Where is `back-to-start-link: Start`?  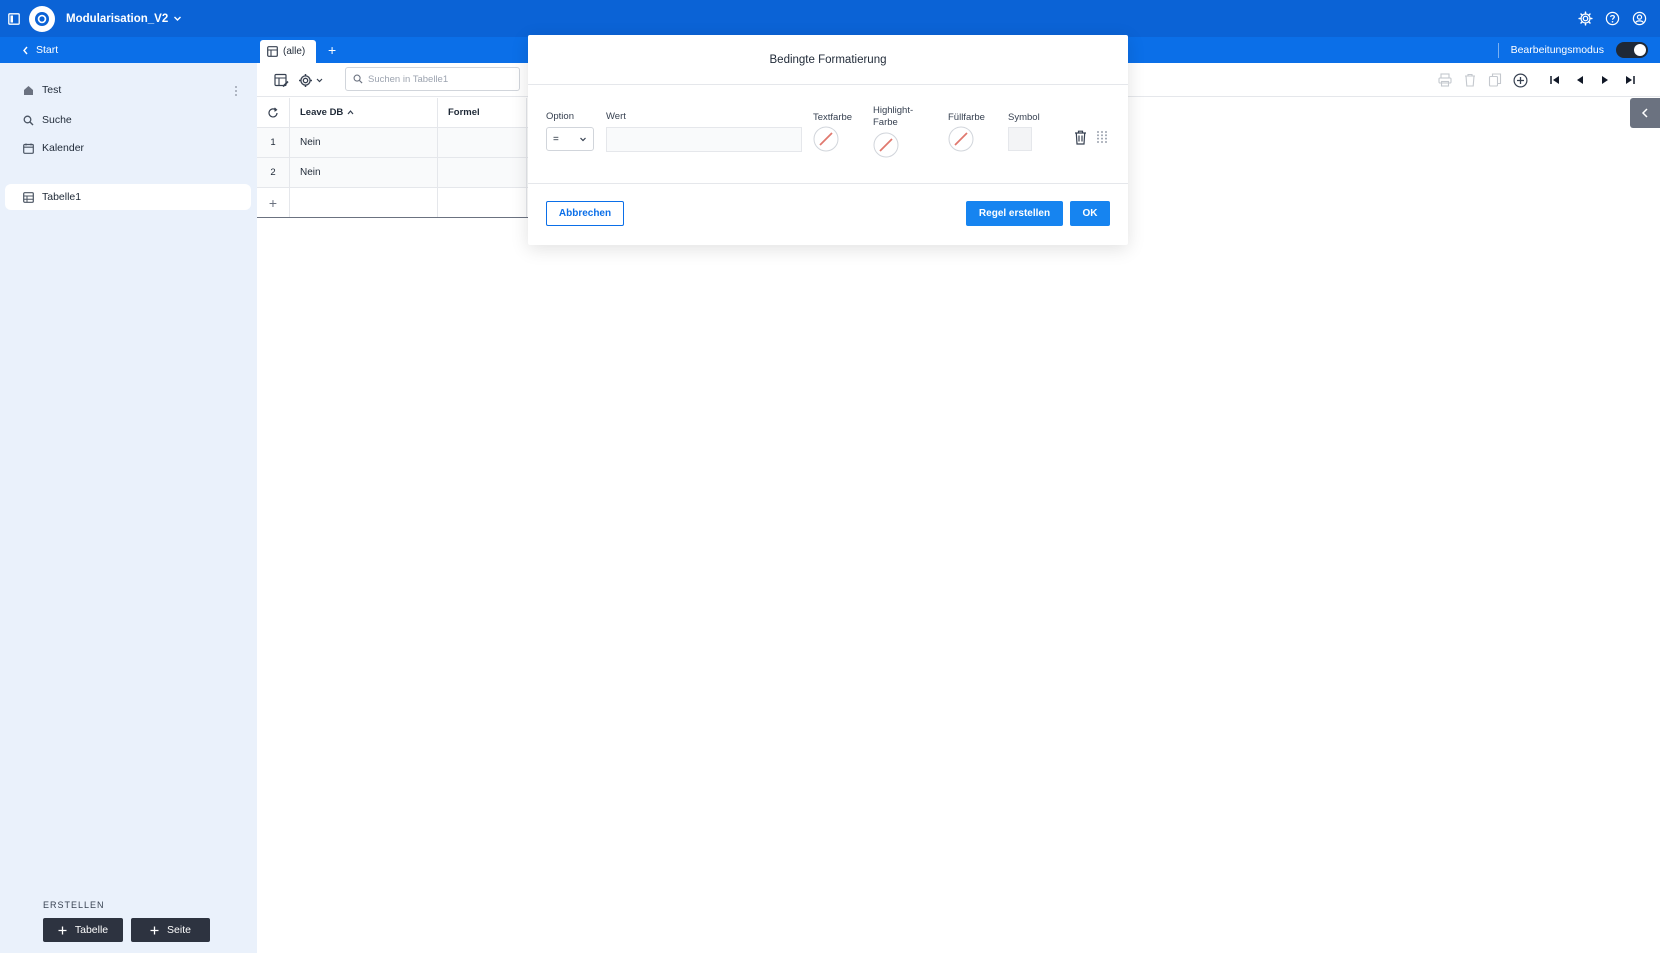 back-to-start-link: Start is located at coordinates (40, 50).